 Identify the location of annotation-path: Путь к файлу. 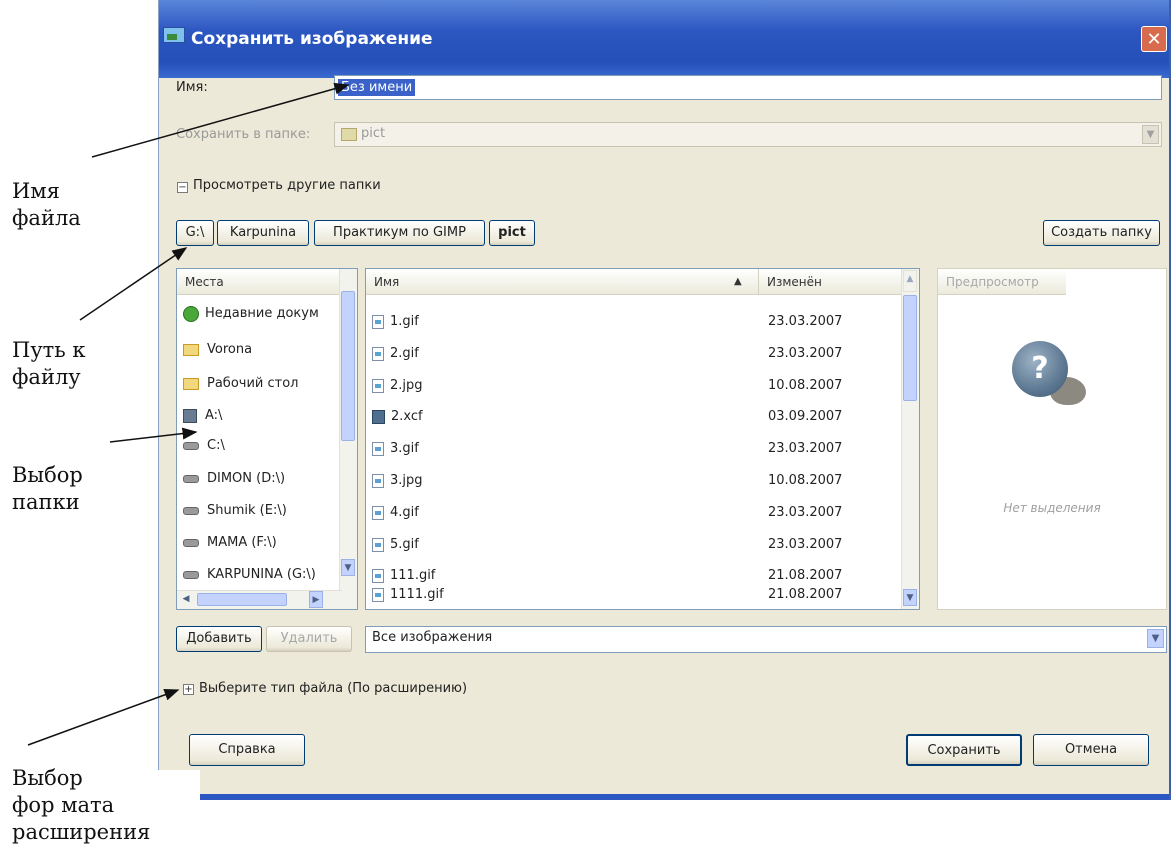
(49, 363).